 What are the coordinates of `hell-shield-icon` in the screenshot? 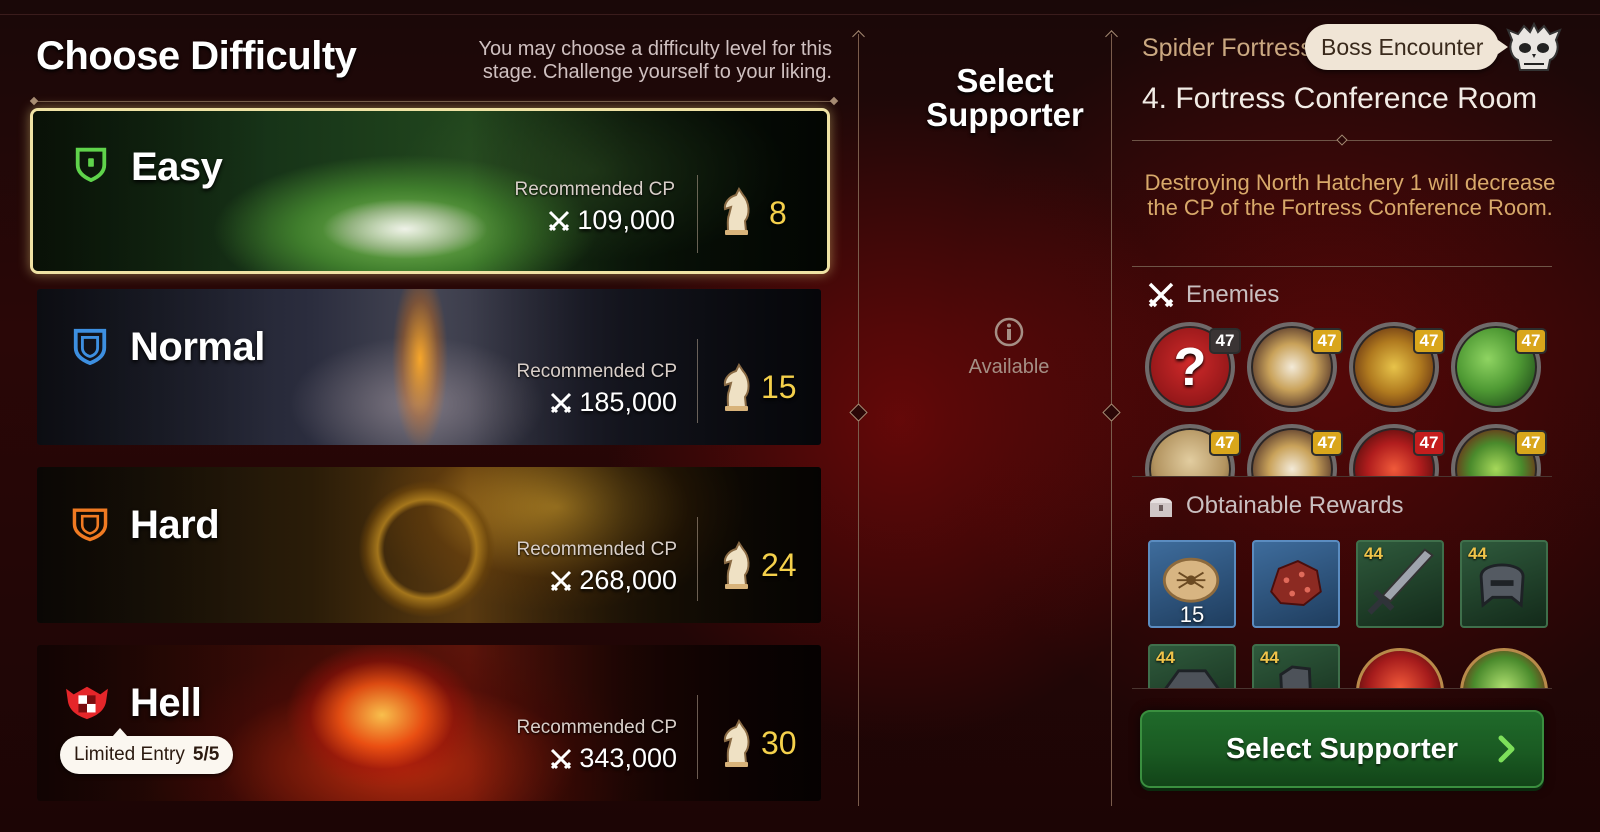 It's located at (87, 703).